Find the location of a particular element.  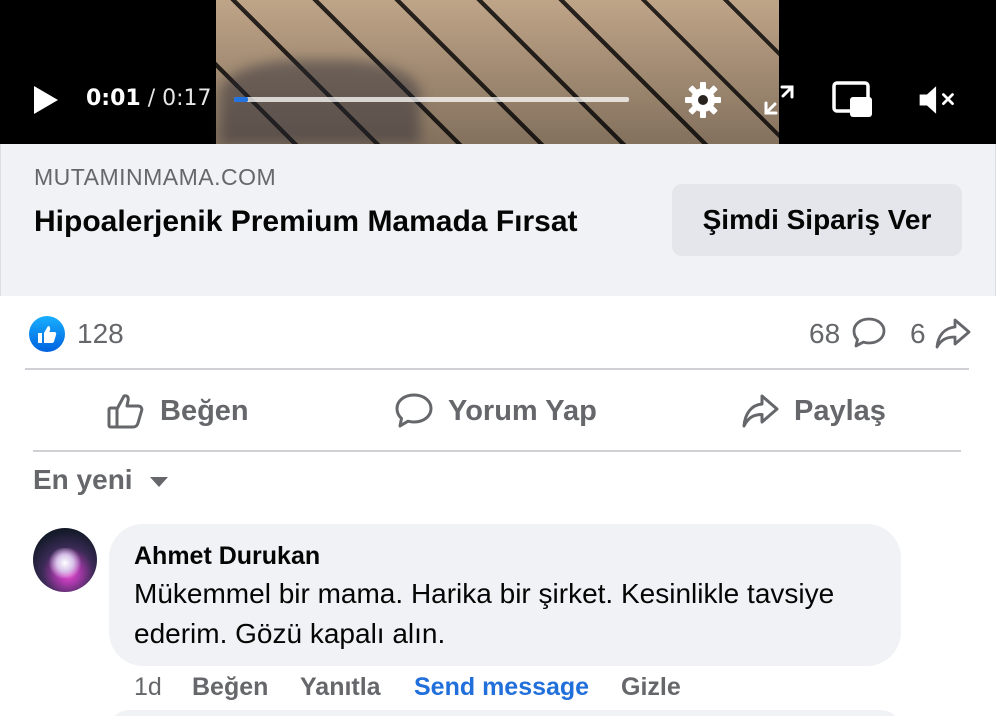

like-count: 128 is located at coordinates (100, 334).